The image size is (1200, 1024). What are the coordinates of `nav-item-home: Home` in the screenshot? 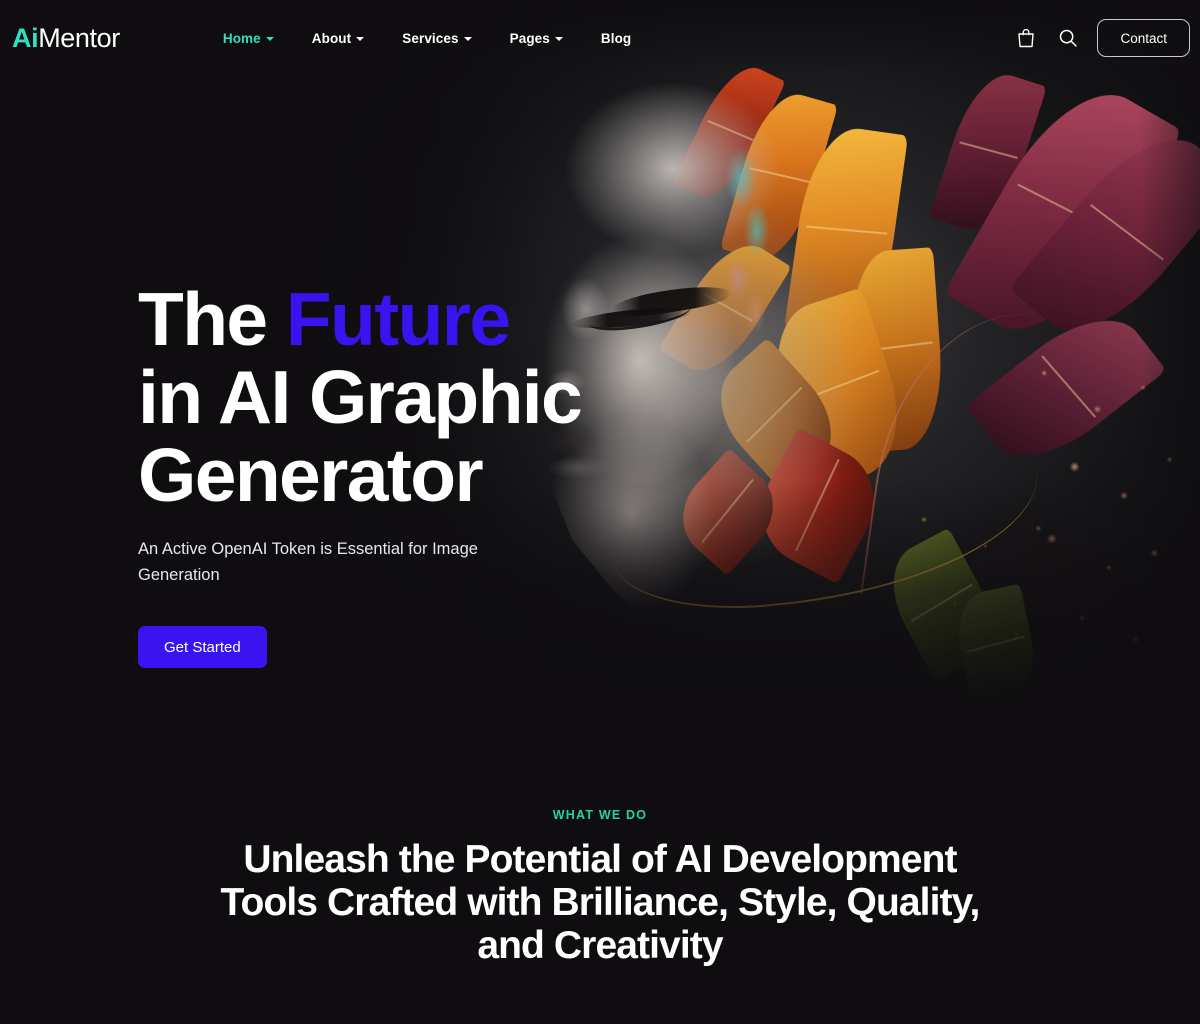 It's located at (248, 38).